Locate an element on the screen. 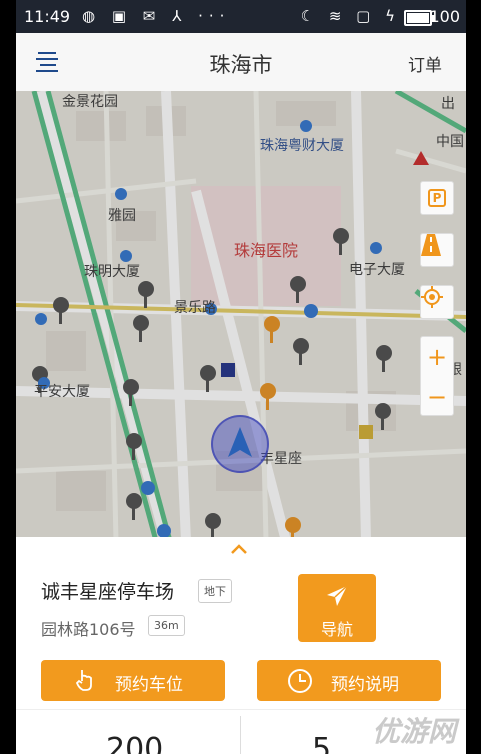 The width and height of the screenshot is (481, 754). zoom-in-button: + is located at coordinates (437, 357).